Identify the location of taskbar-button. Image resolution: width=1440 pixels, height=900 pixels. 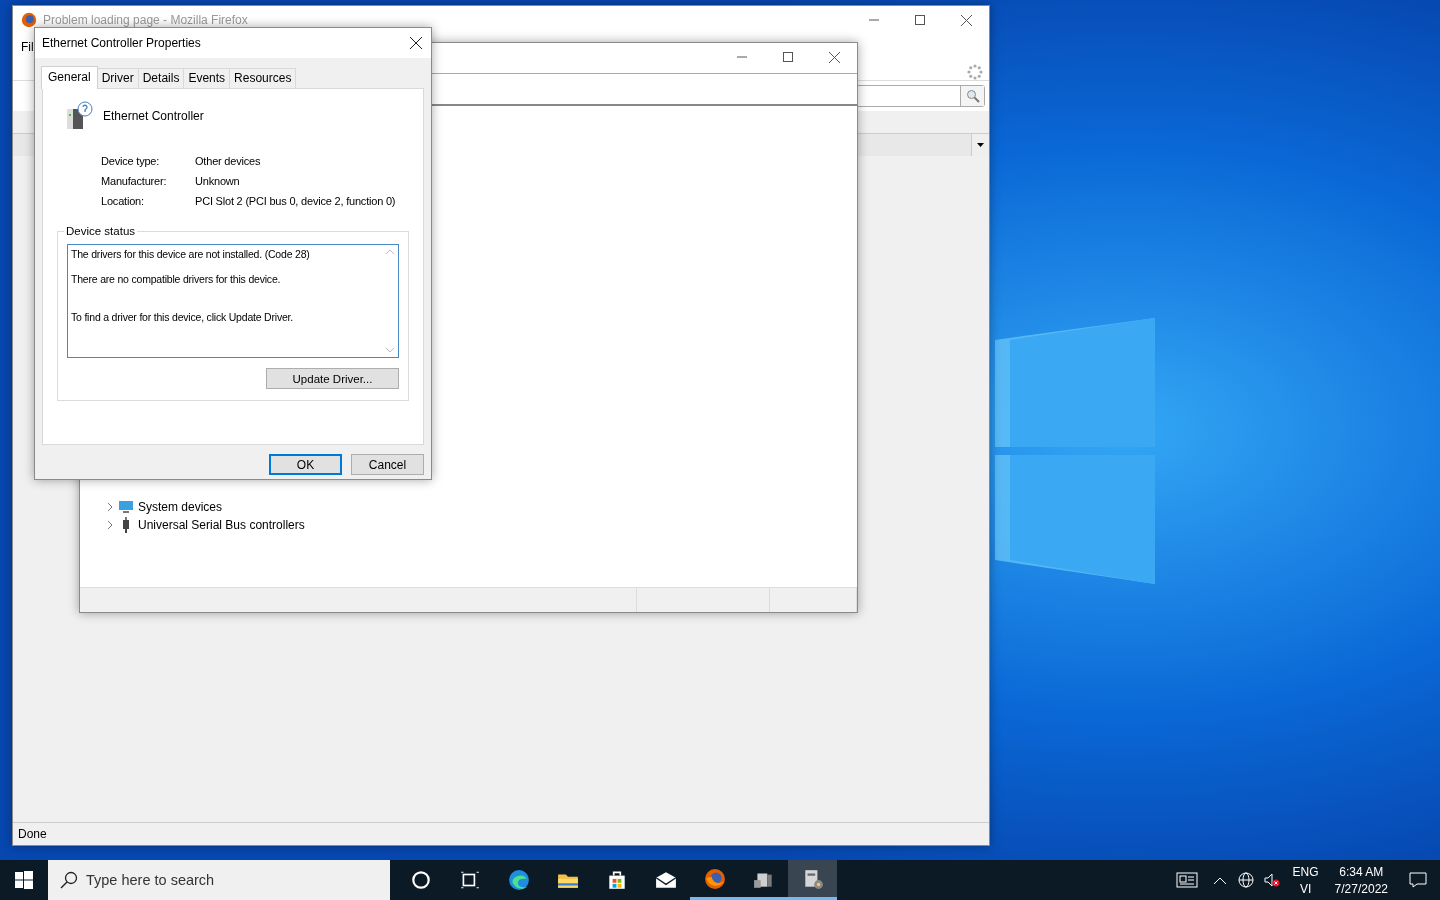
(812, 880).